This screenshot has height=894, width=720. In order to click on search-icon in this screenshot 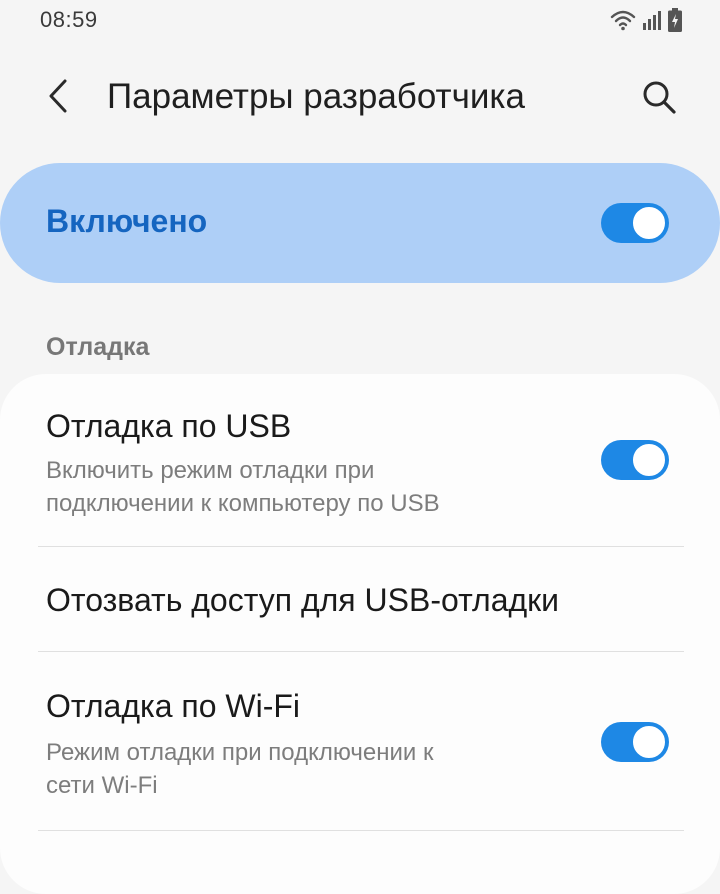, I will do `click(659, 99)`.